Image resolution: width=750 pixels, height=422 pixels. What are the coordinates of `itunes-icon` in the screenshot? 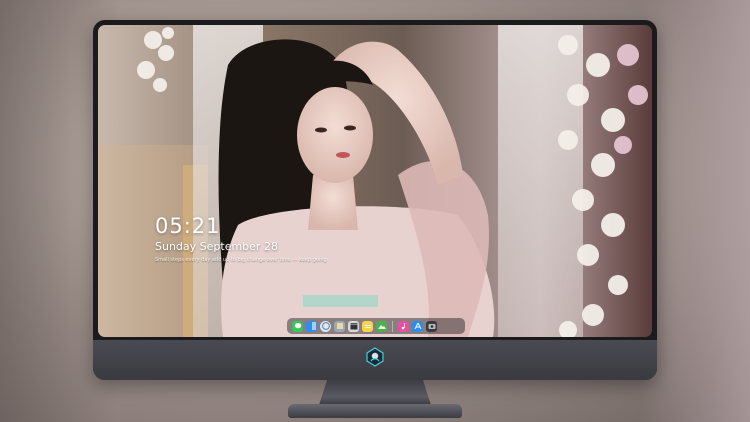 It's located at (403, 326).